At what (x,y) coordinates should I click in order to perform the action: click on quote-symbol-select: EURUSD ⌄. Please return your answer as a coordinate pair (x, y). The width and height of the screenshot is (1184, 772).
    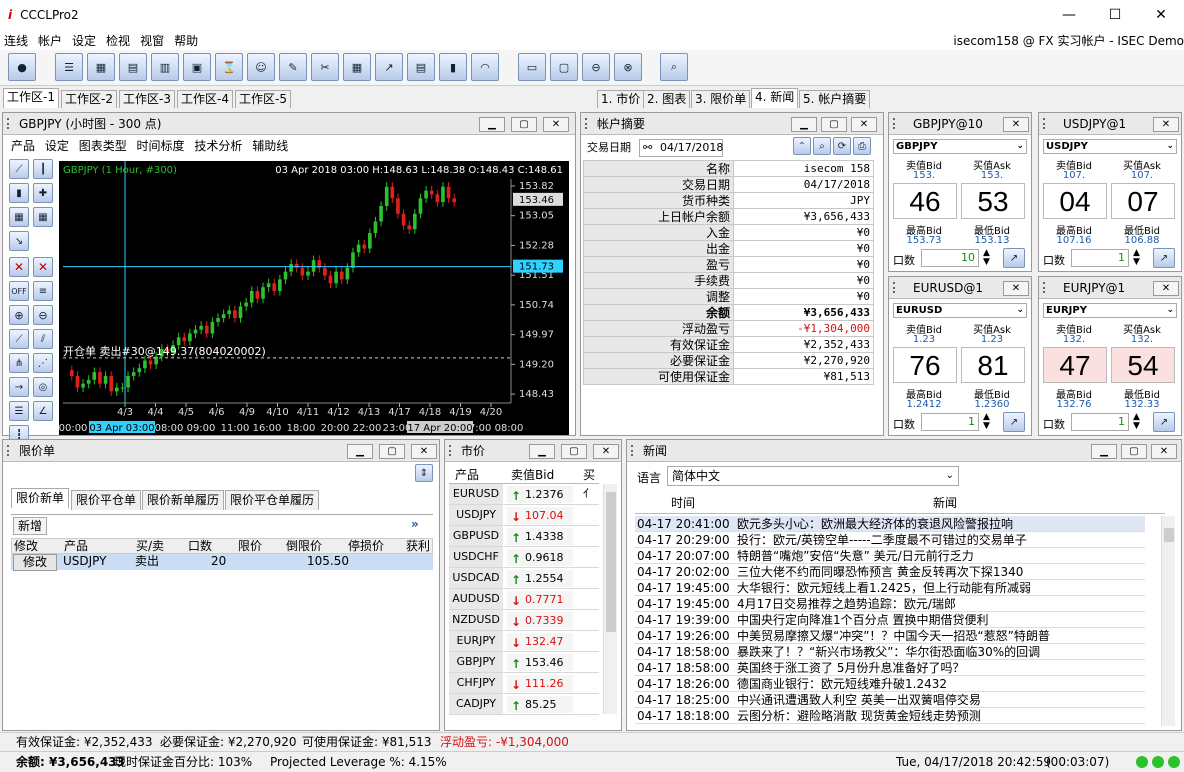
    Looking at the image, I should click on (960, 310).